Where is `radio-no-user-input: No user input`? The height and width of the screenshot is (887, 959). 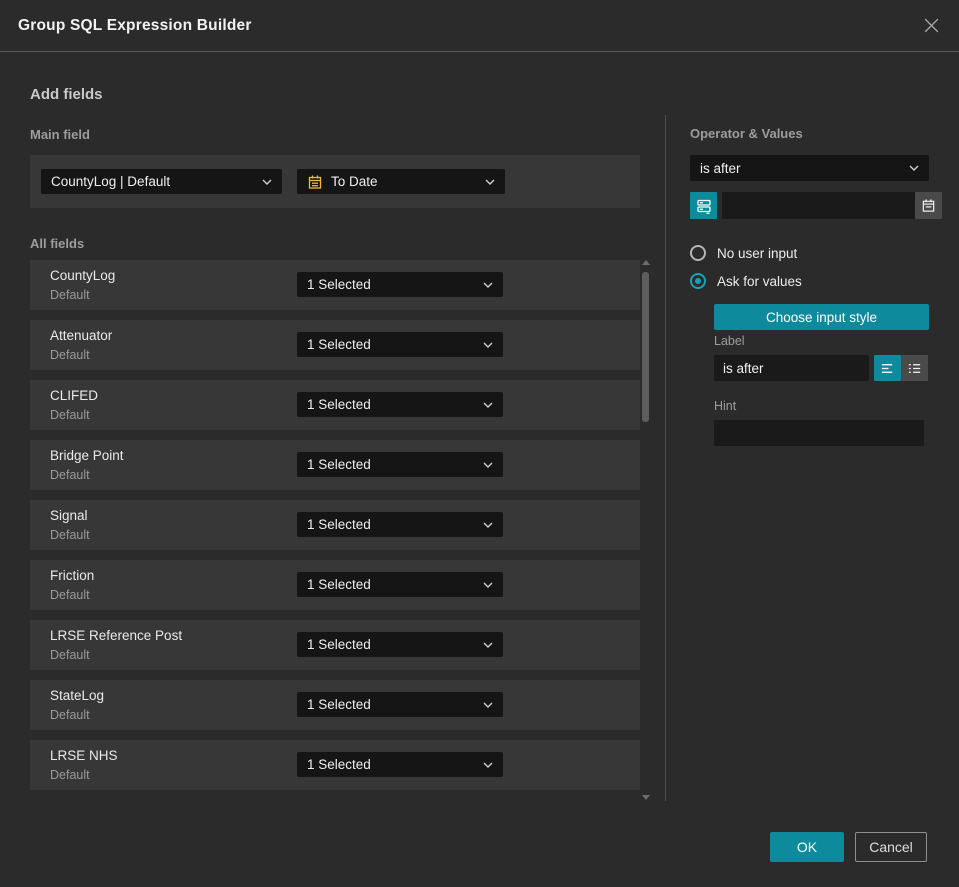
radio-no-user-input: No user input is located at coordinates (743, 253).